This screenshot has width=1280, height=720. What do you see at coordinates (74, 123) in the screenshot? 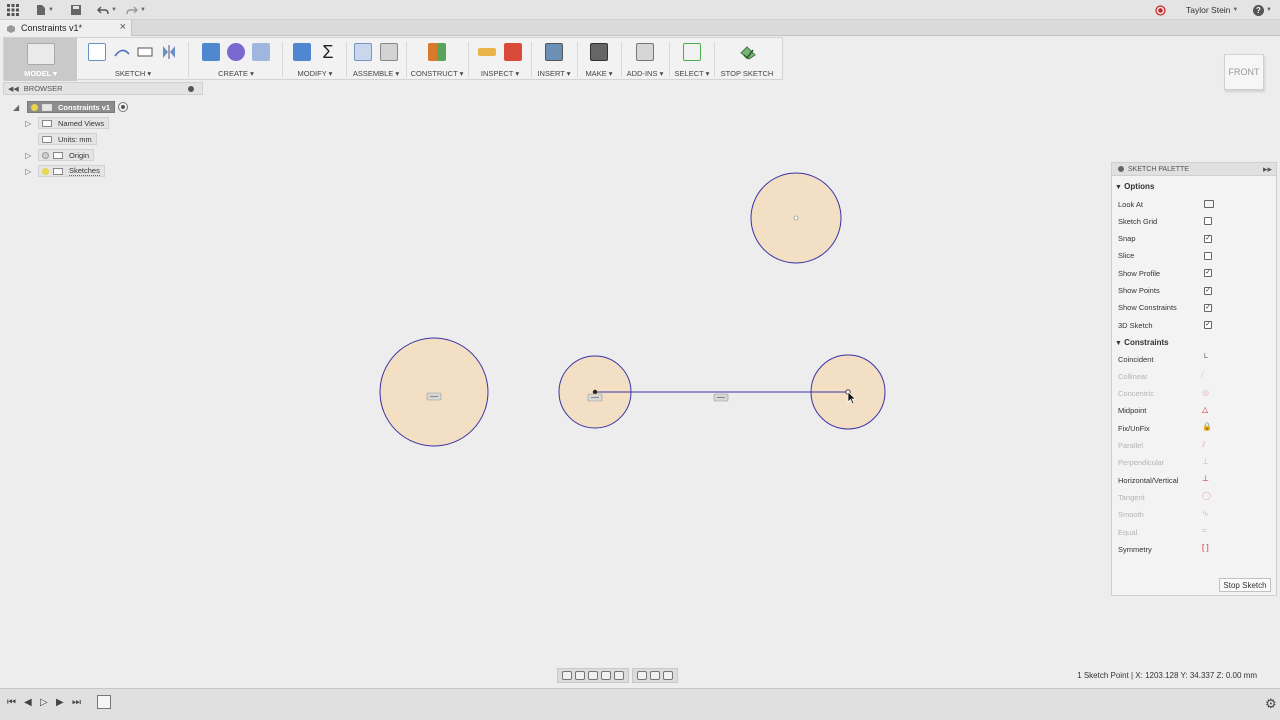
I see `named-views-node: Named Views` at bounding box center [74, 123].